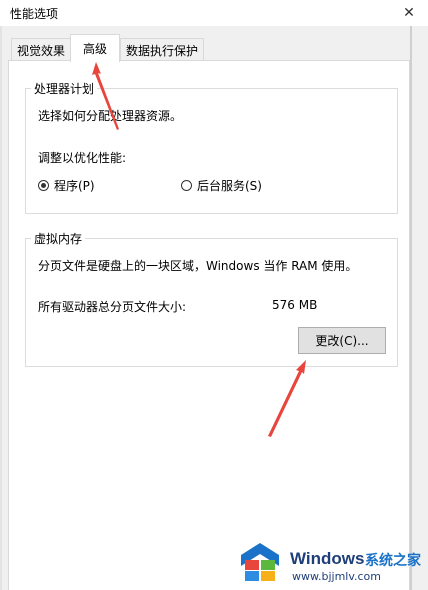 Image resolution: width=428 pixels, height=590 pixels. What do you see at coordinates (95, 48) in the screenshot?
I see `tab-advanced: 高级` at bounding box center [95, 48].